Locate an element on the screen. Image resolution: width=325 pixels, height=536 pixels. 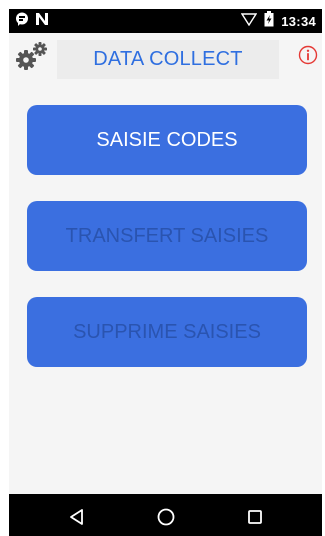
navigation-bar is located at coordinates (165, 515).